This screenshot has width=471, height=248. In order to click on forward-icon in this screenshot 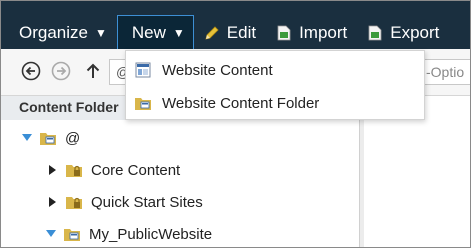, I will do `click(61, 71)`.